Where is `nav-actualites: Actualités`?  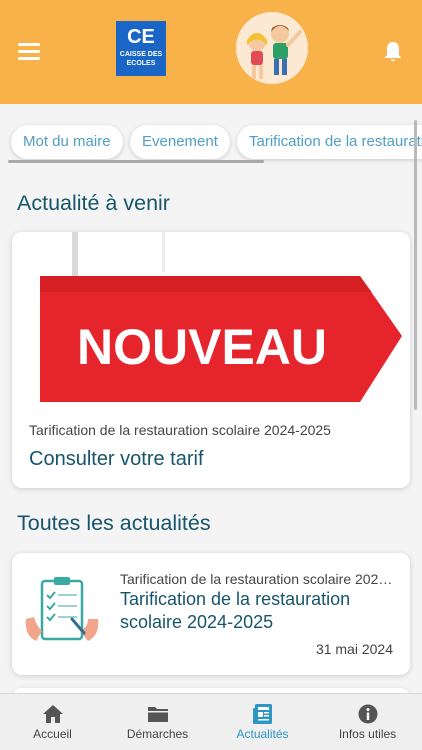 nav-actualites: Actualités is located at coordinates (262, 722).